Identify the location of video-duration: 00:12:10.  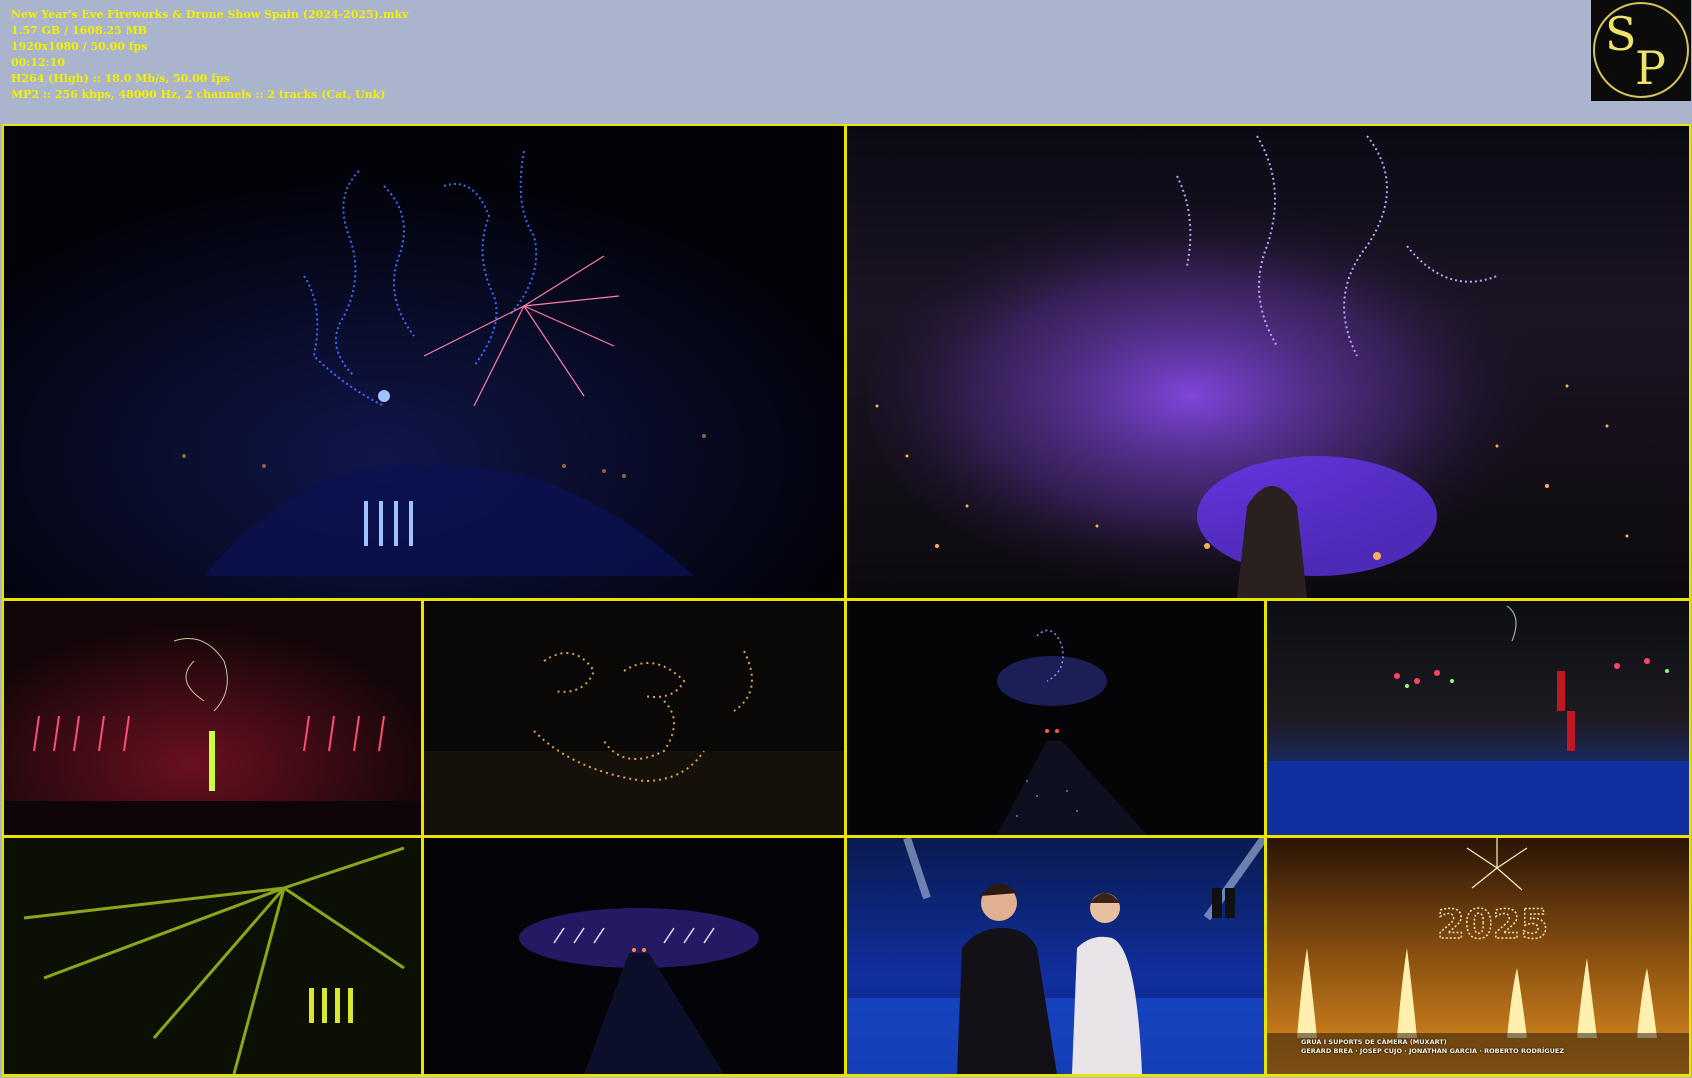
(38, 62).